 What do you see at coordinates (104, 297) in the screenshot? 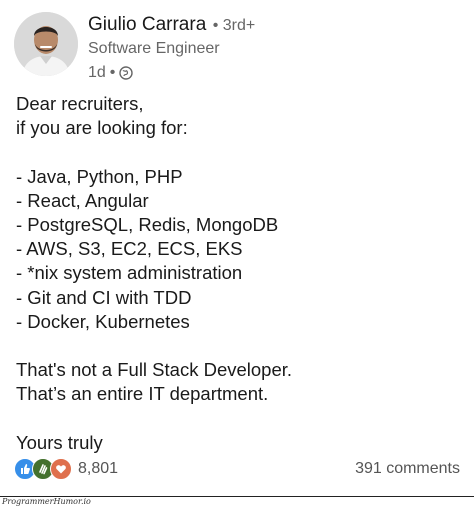
I see `post-text-line: - Git and CI with TDD` at bounding box center [104, 297].